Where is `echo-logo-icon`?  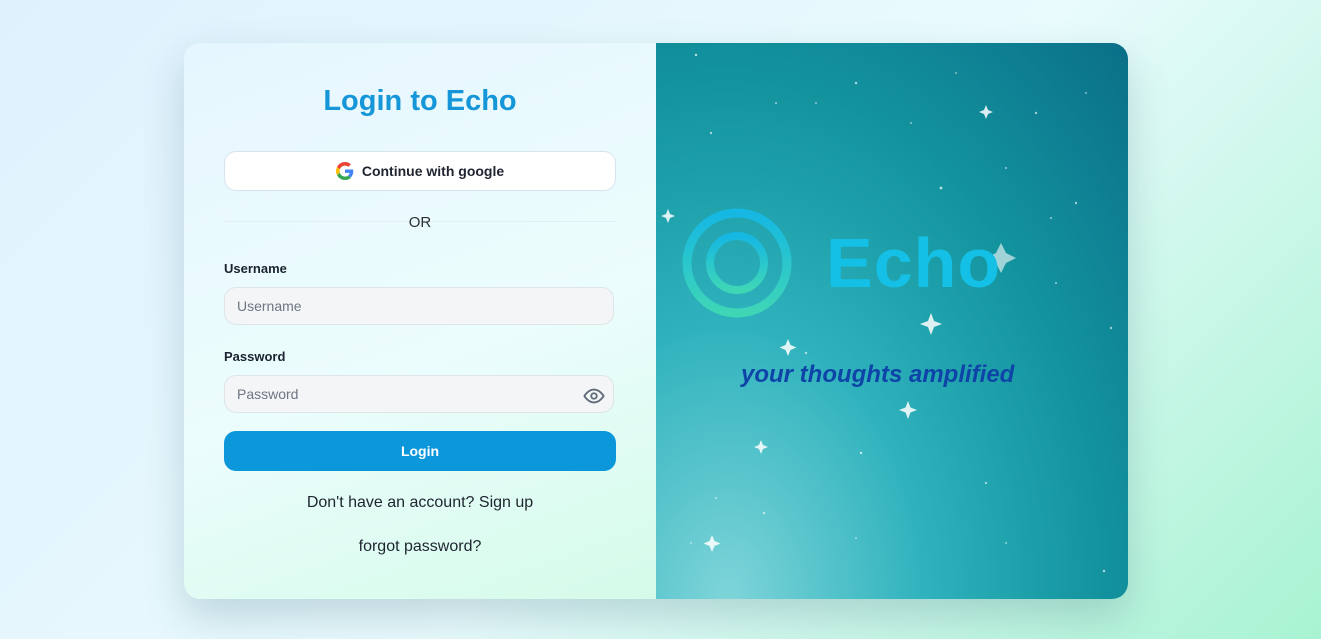
echo-logo-icon is located at coordinates (737, 263).